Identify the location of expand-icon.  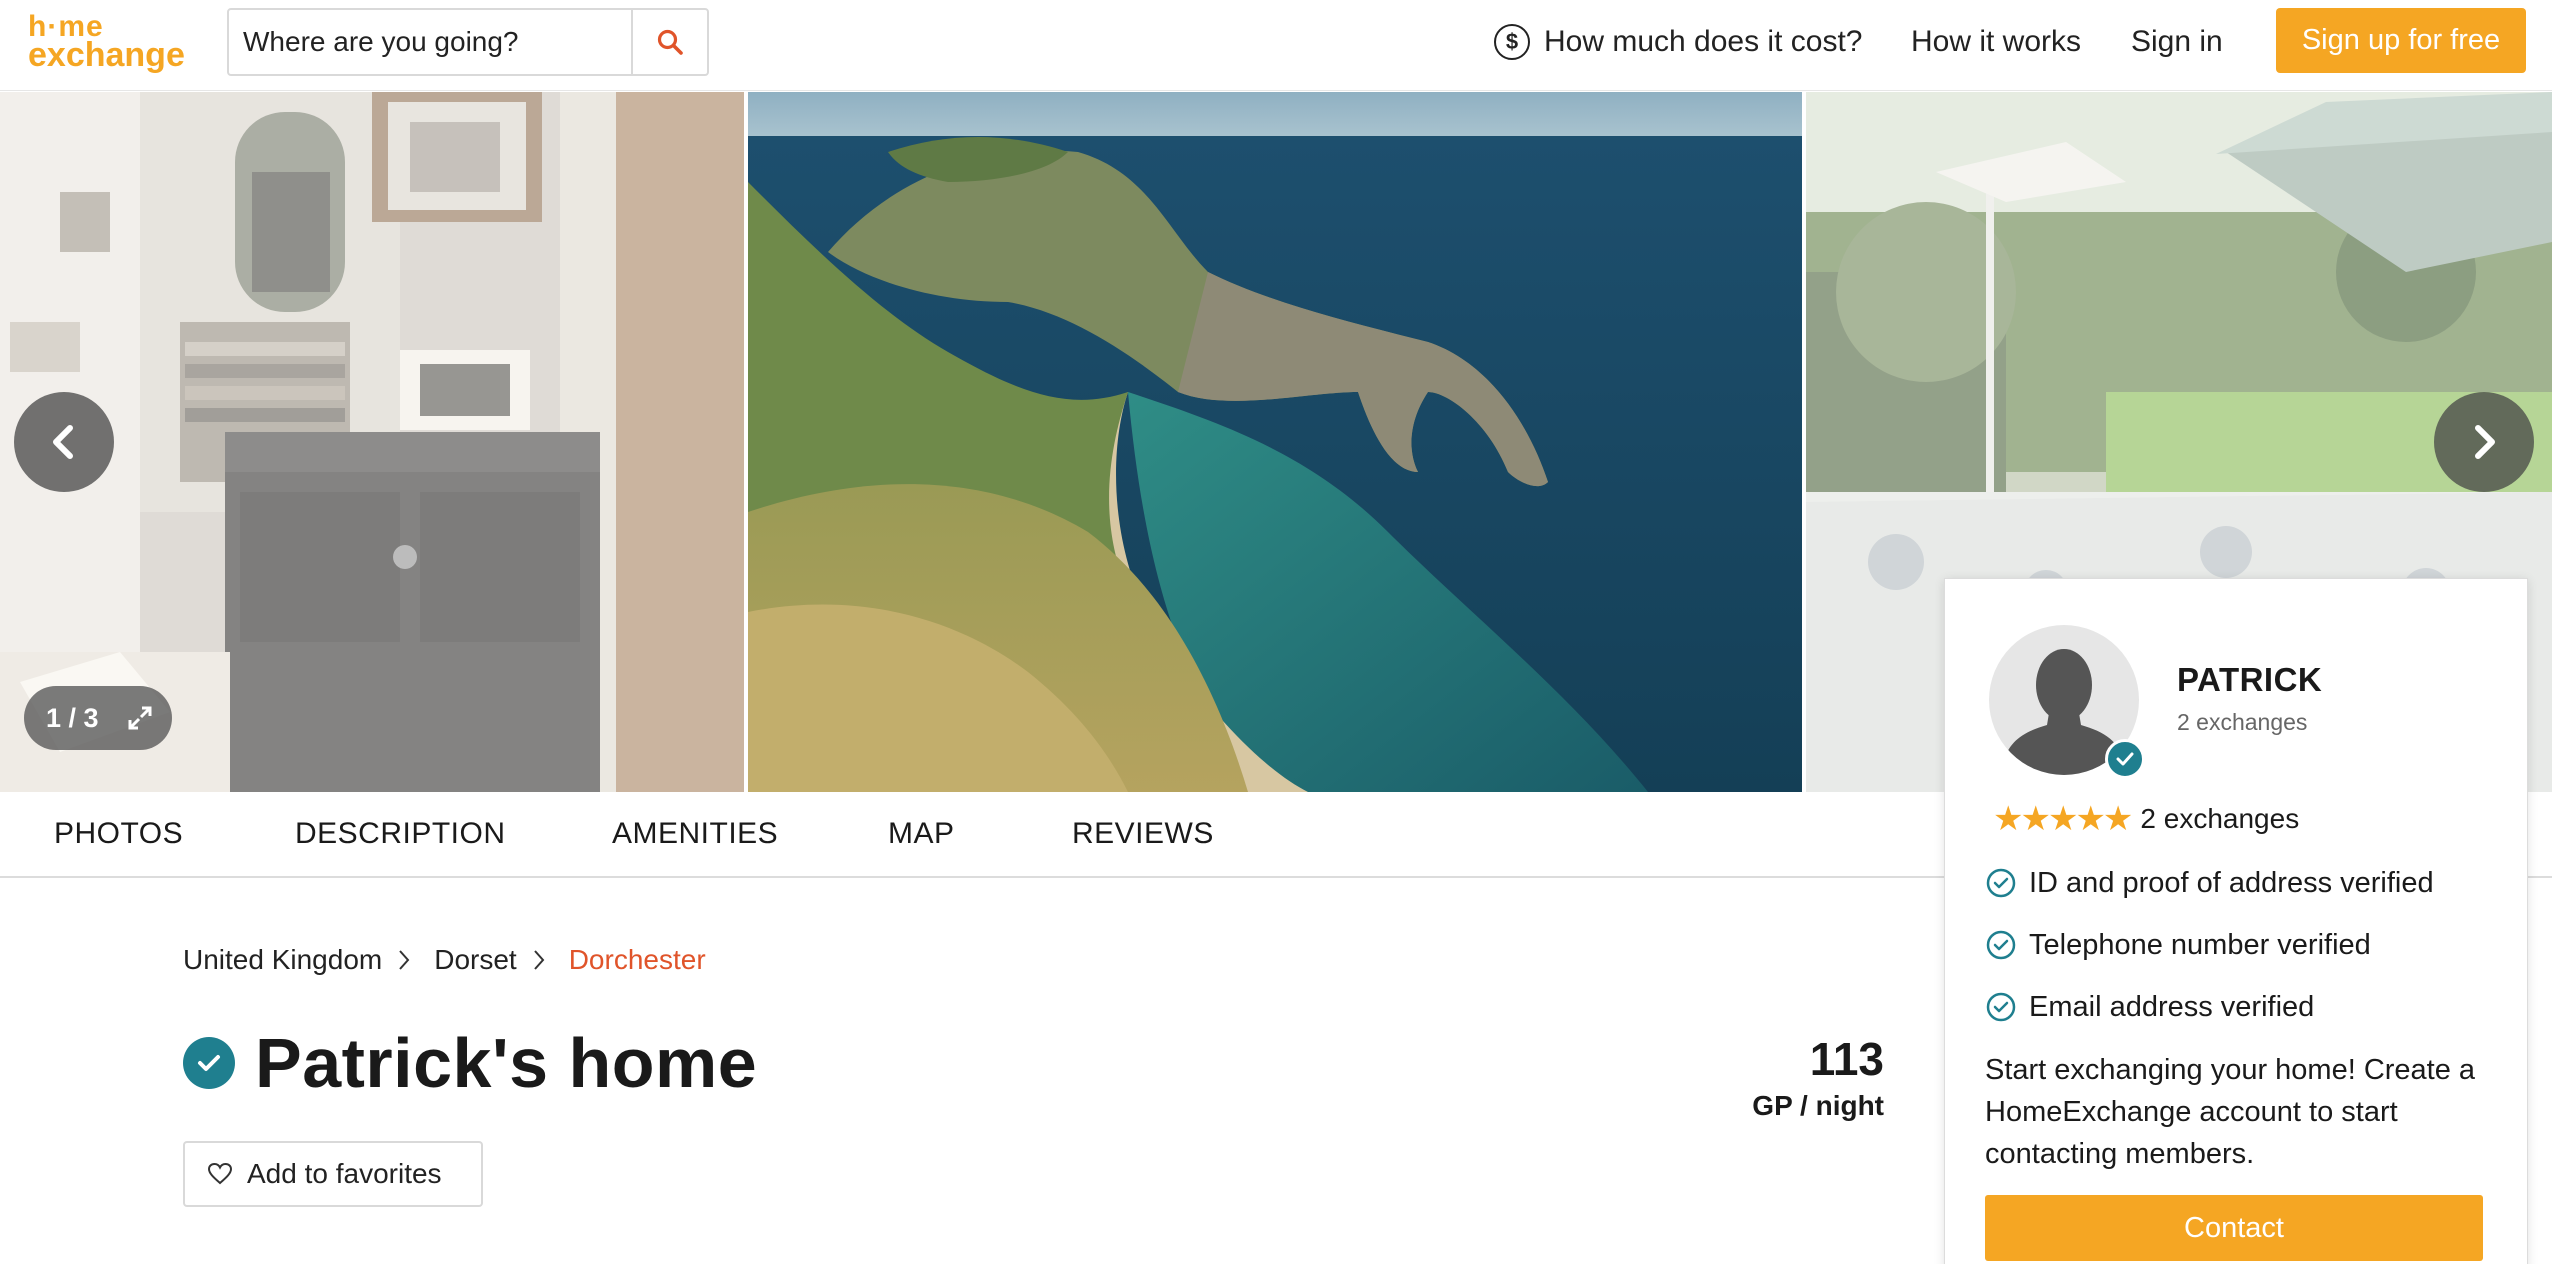
(140, 718).